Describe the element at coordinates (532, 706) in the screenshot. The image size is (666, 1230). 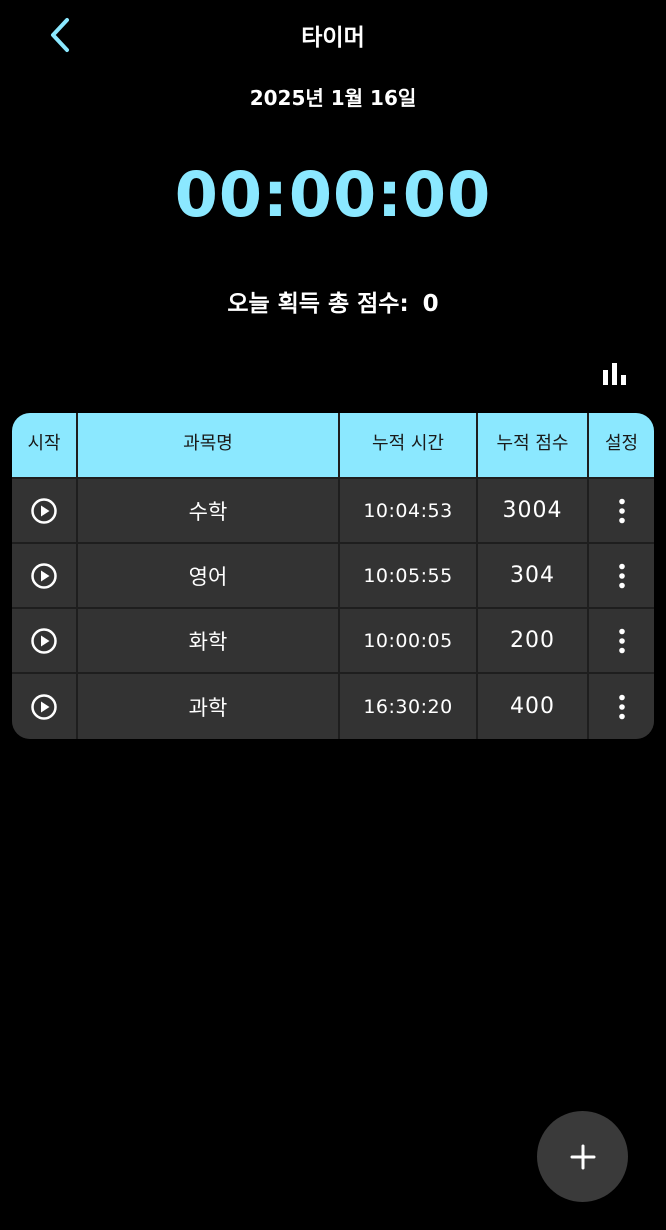
I see `accumulated-points: 400` at that location.